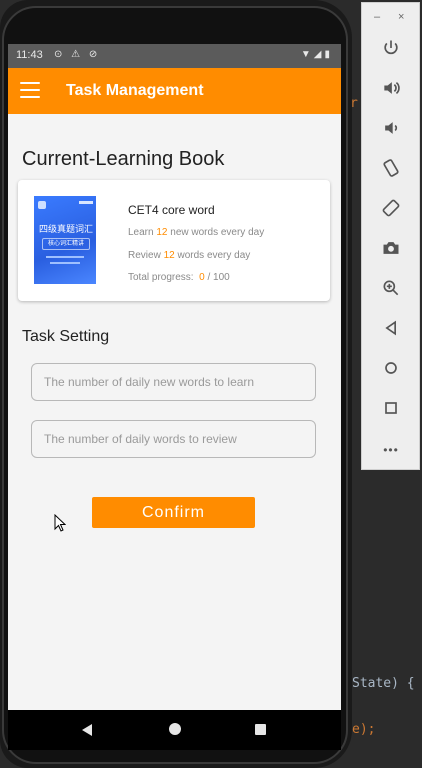 The image size is (422, 768). Describe the element at coordinates (169, 255) in the screenshot. I see `review-count: 12` at that location.